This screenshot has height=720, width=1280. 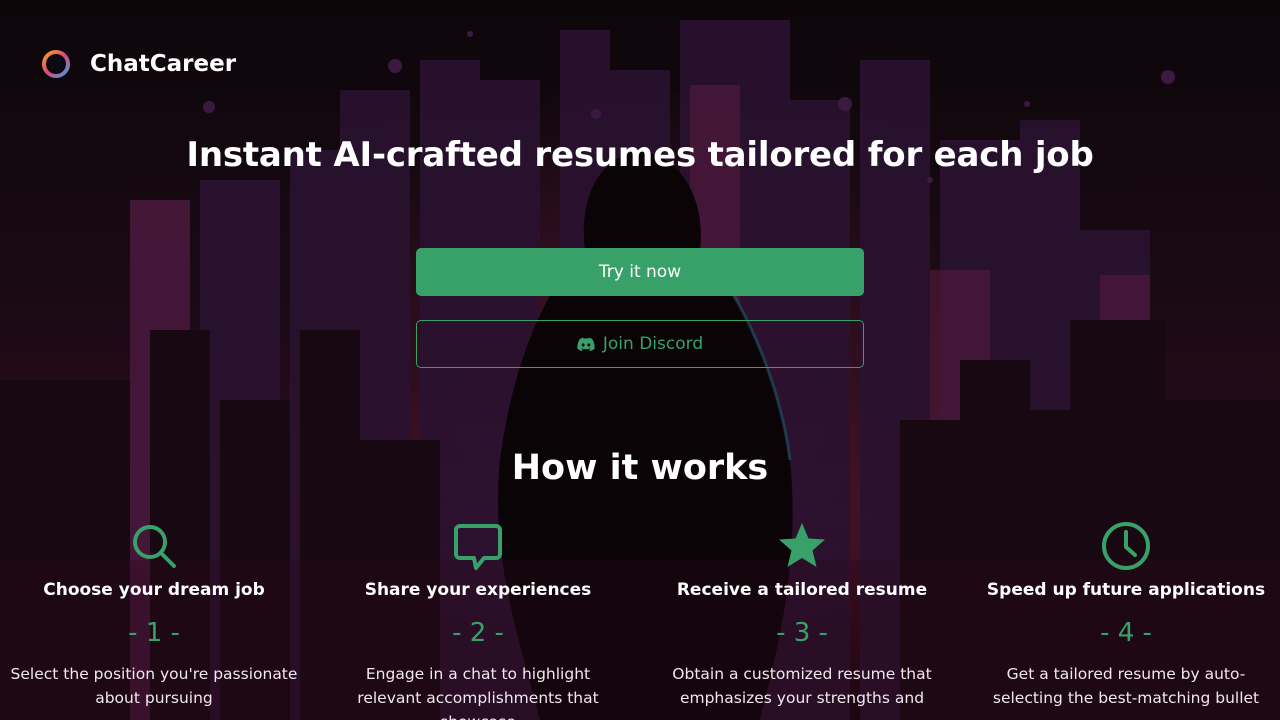 I want to click on join-discord-button: Join Discord, so click(x=640, y=344).